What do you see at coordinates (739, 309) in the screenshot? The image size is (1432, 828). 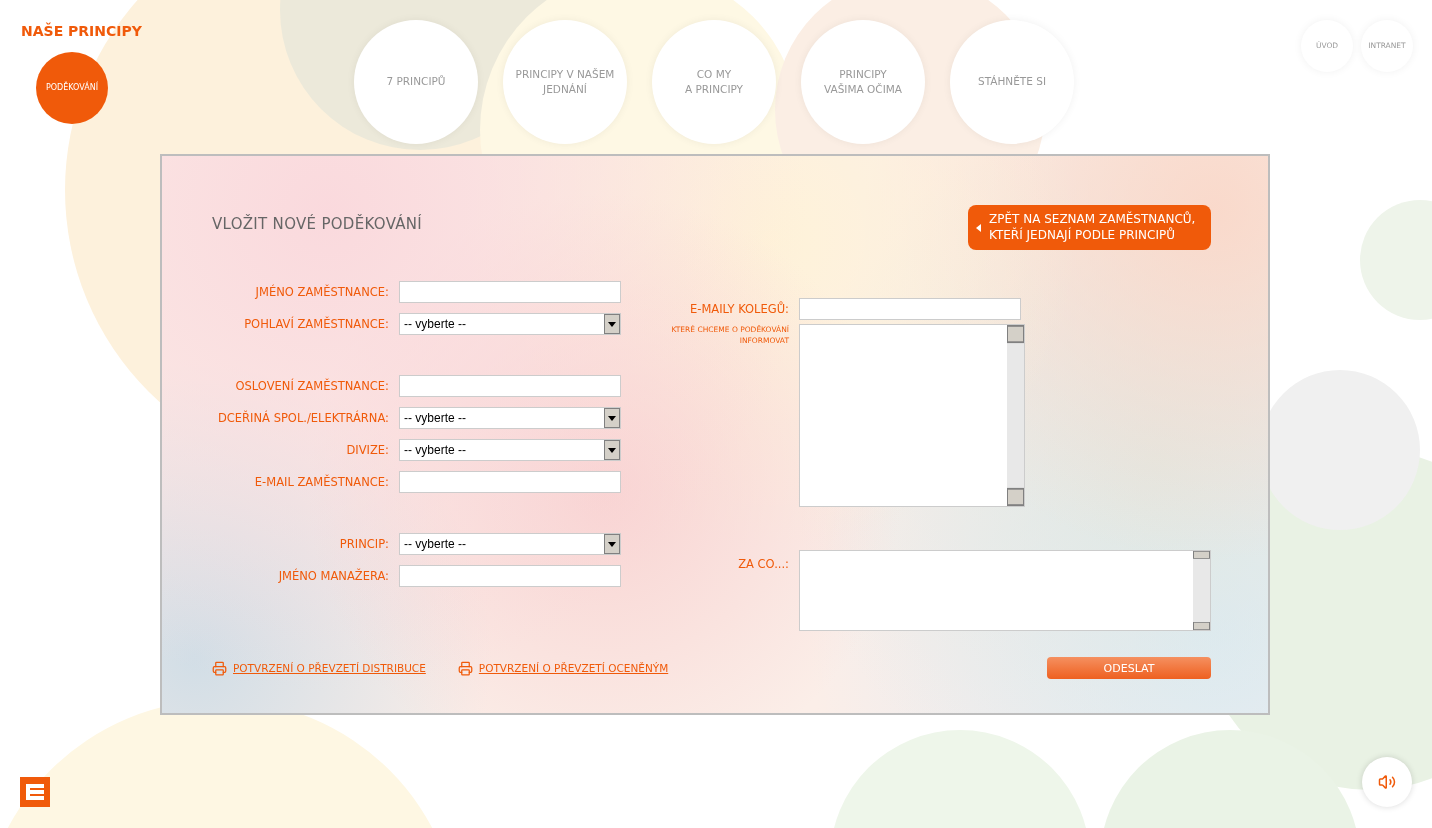 I see `field-label: E-MAILY KOLEGŮ:` at bounding box center [739, 309].